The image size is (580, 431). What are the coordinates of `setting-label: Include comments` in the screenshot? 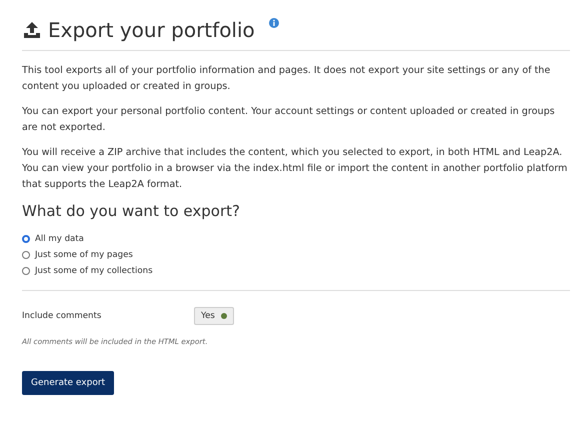 It's located at (62, 316).